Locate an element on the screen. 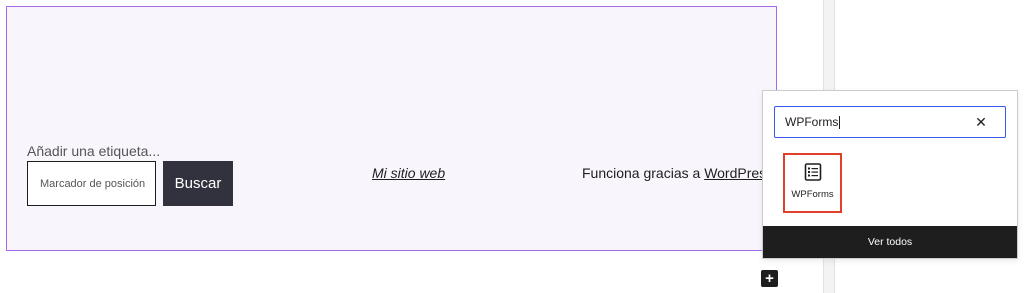 Image resolution: width=1024 pixels, height=293 pixels. view-all-button: Ver todos is located at coordinates (890, 242).